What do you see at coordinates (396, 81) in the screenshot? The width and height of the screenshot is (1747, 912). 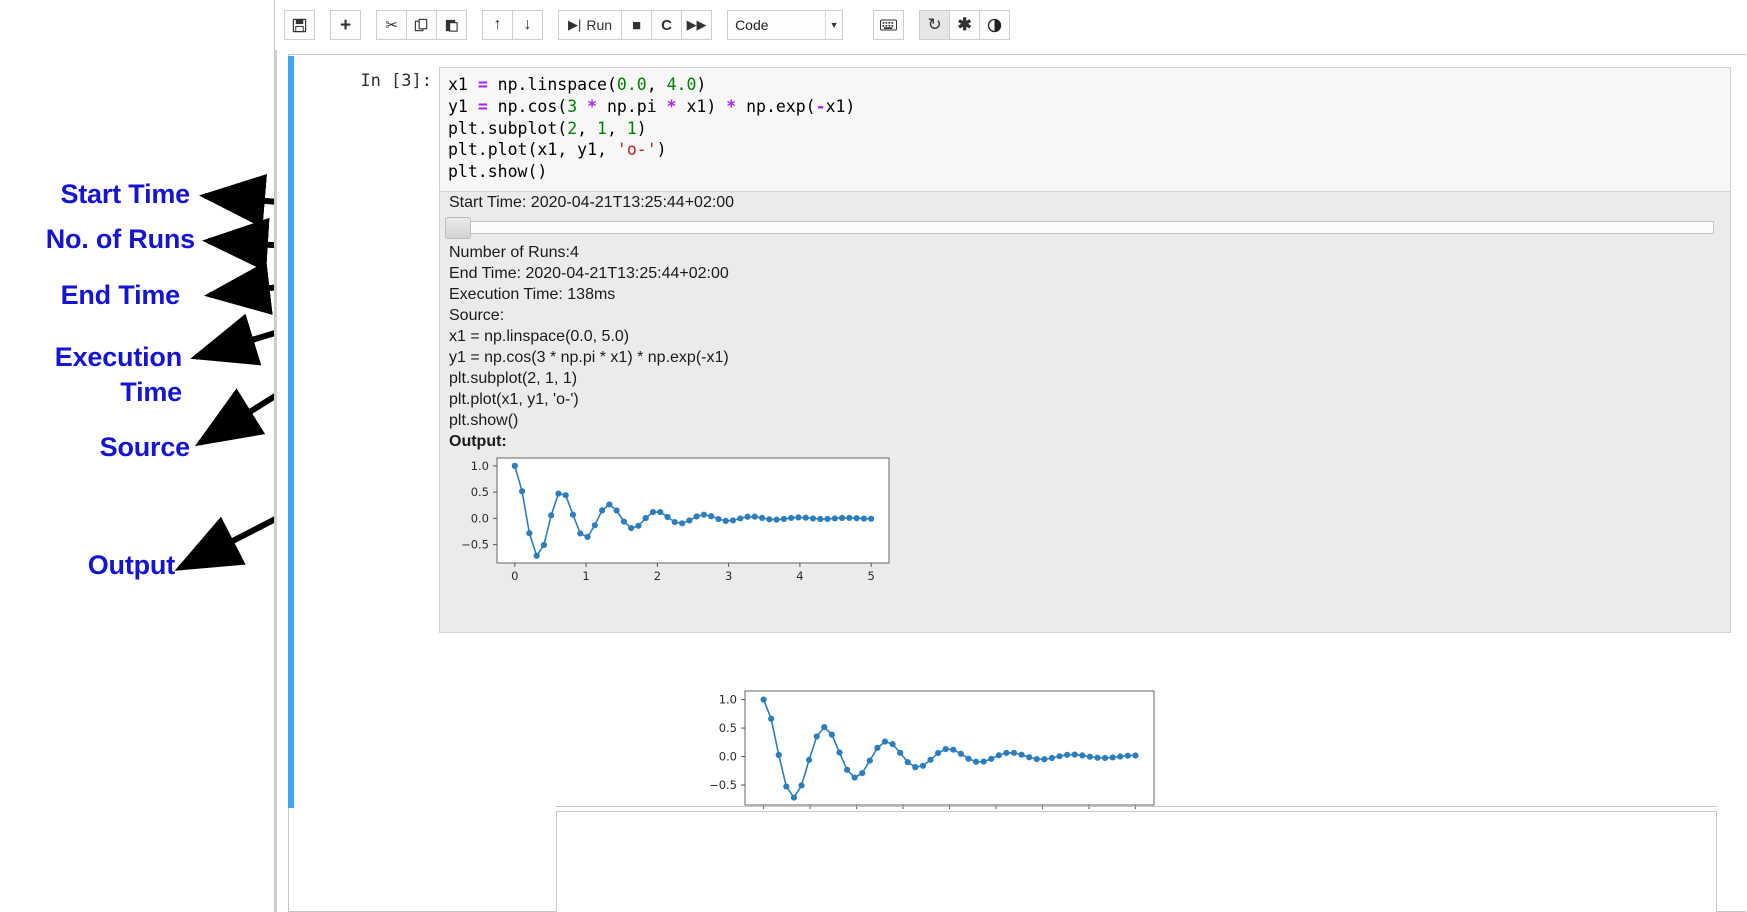 I see `cell-prompt: In [3]:` at bounding box center [396, 81].